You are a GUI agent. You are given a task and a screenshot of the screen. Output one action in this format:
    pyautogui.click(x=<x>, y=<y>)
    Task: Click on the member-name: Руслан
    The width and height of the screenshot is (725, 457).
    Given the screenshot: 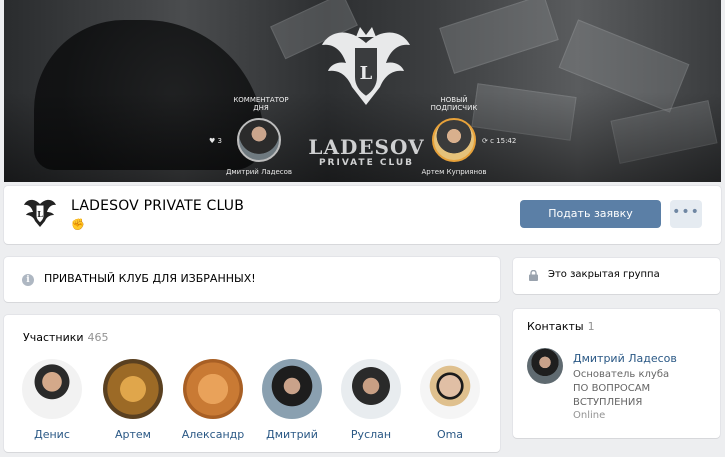 What is the action you would take?
    pyautogui.click(x=371, y=434)
    